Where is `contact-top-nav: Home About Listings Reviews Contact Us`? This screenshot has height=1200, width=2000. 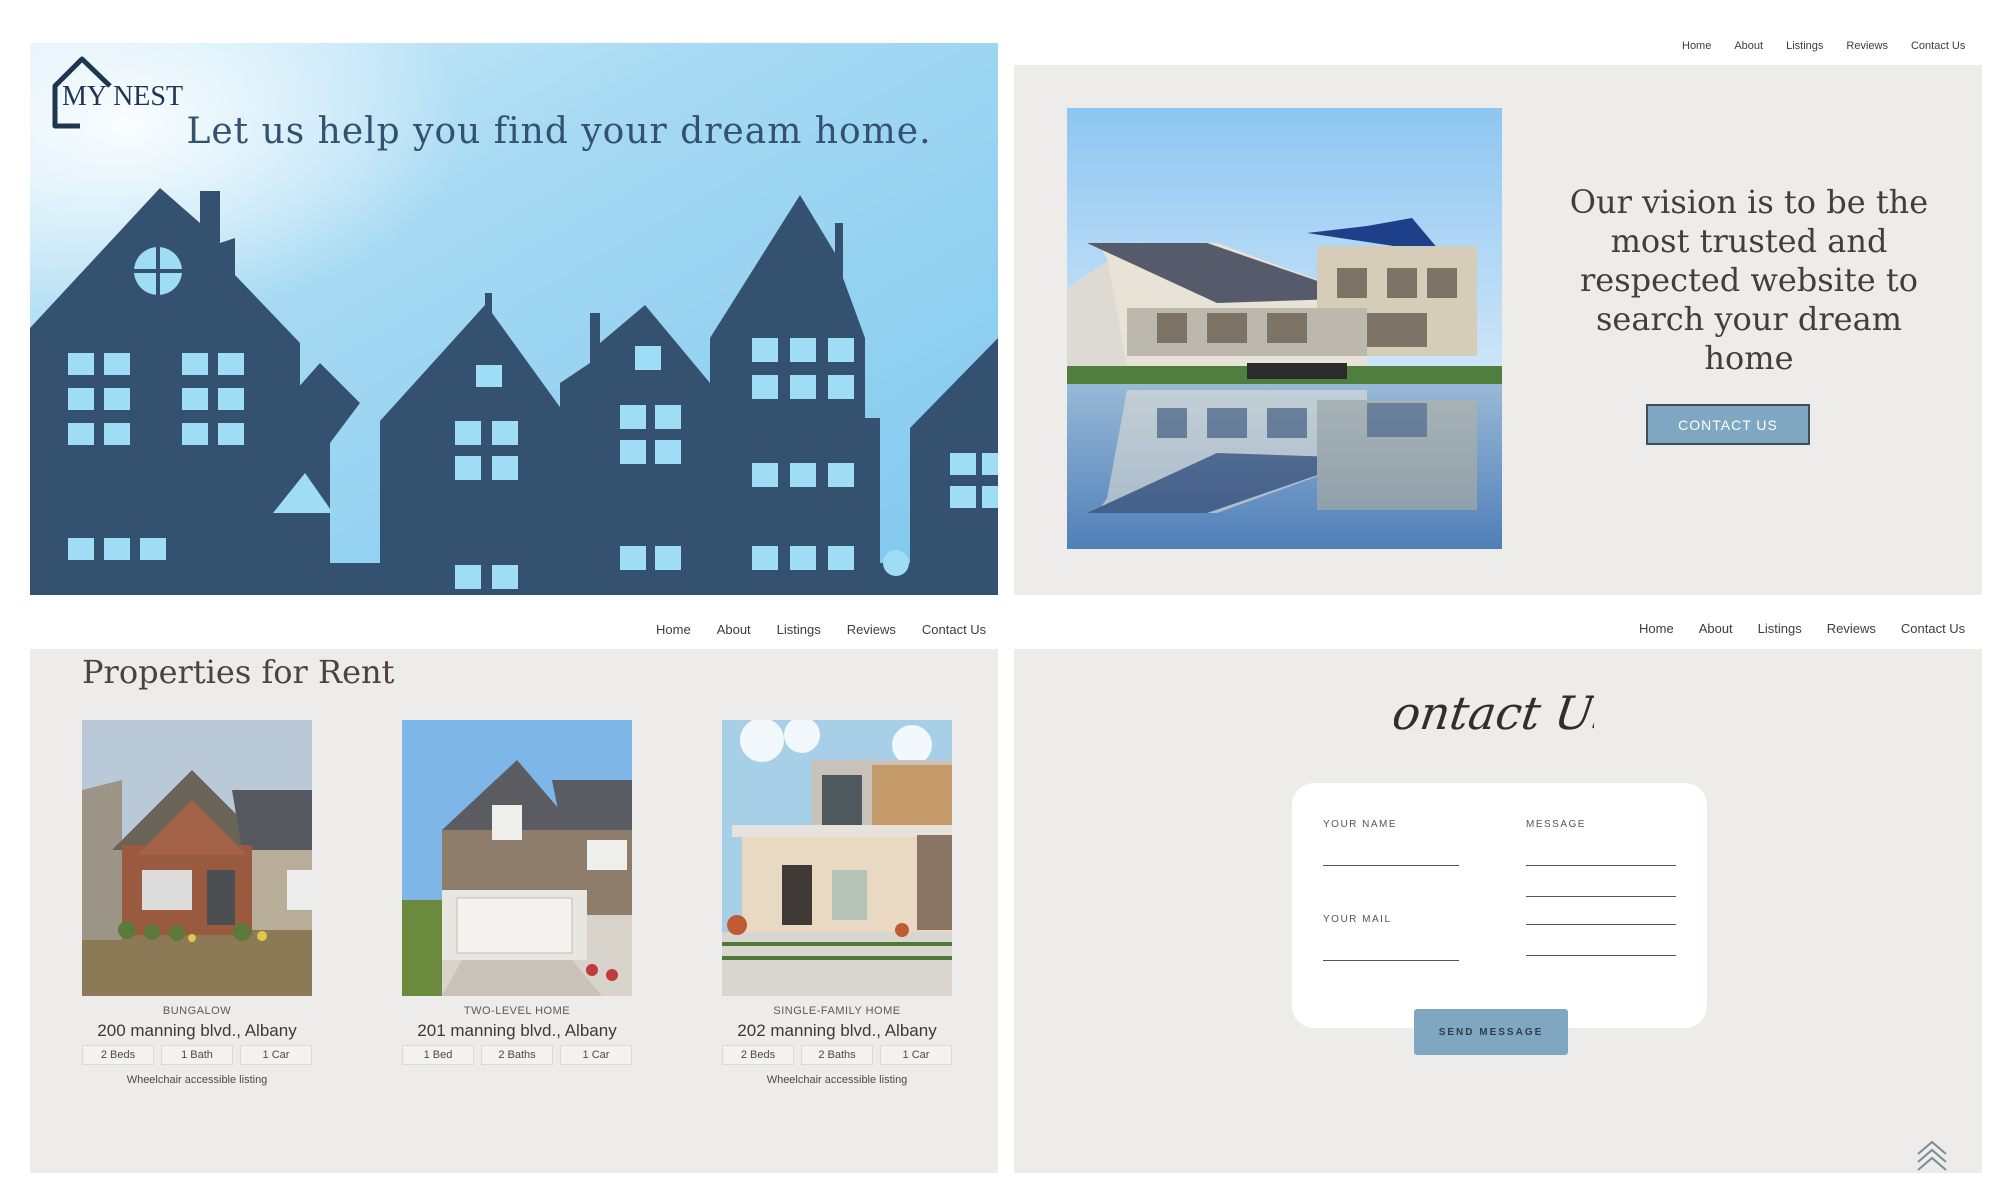
contact-top-nav: Home About Listings Reviews Contact Us is located at coordinates (1802, 628).